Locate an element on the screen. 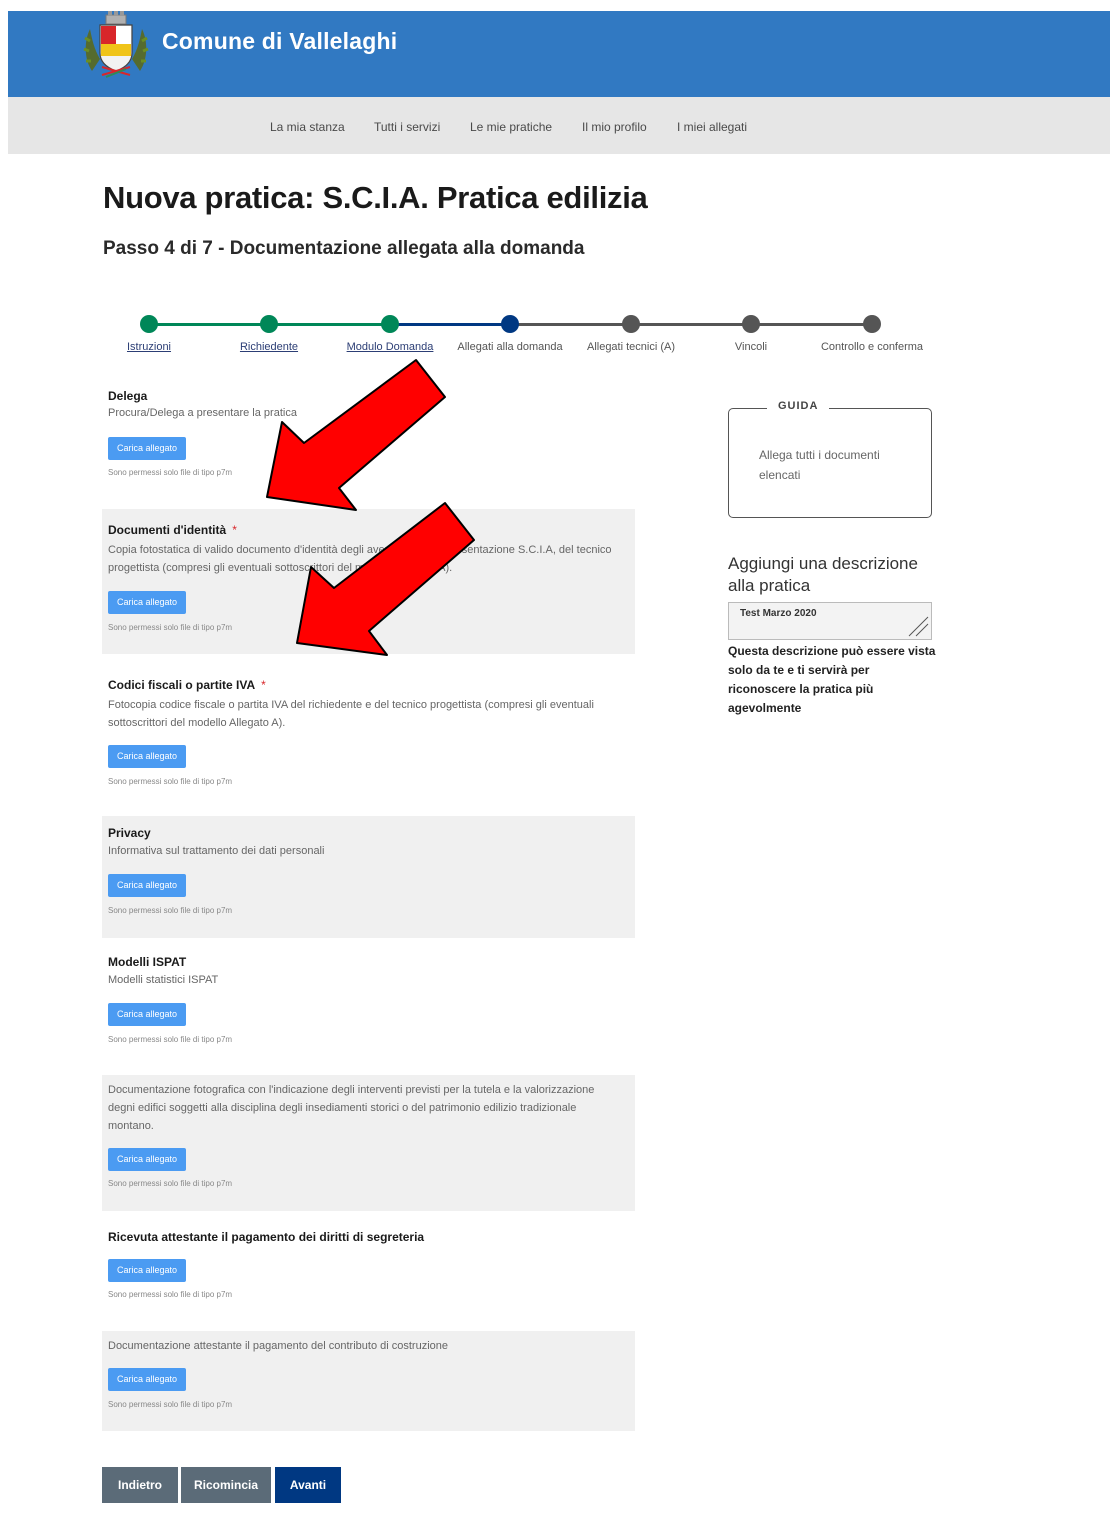 The image size is (1110, 1513). attachment-title: Codici fiscali o partite IVA * is located at coordinates (187, 685).